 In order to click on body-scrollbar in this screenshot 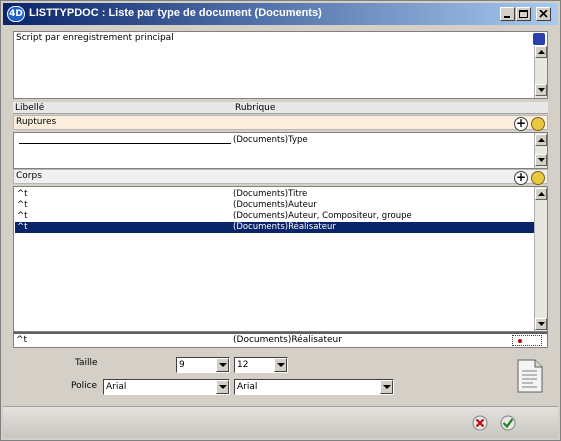, I will do `click(540, 259)`.